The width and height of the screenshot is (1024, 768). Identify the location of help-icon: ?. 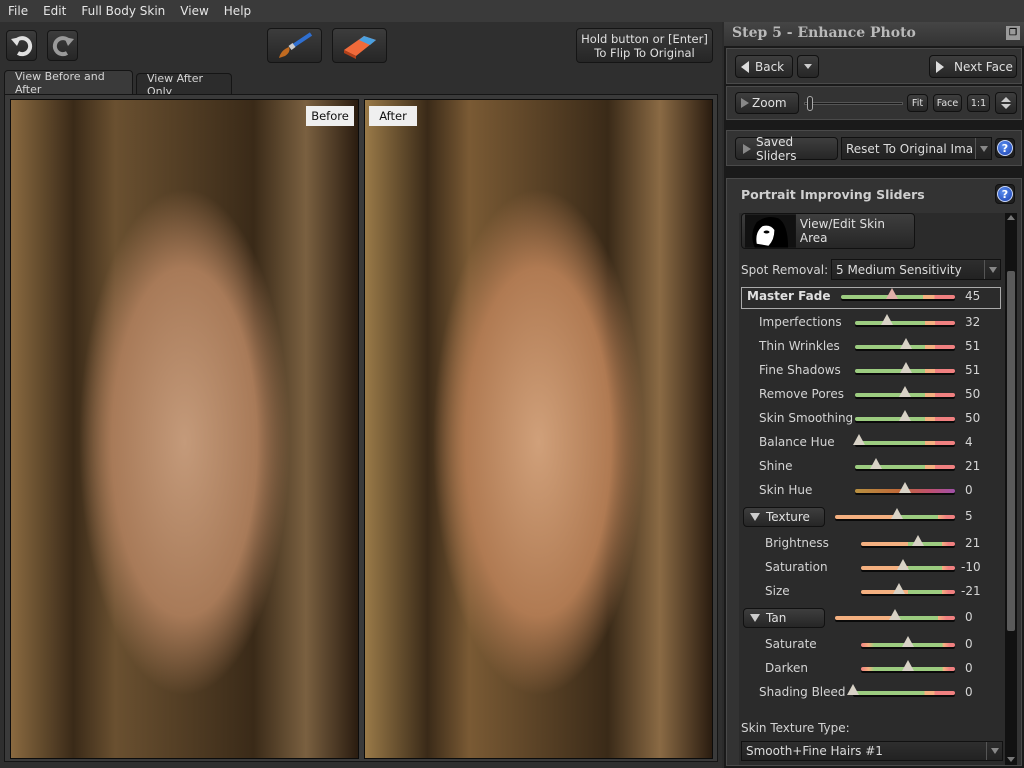
(1005, 194).